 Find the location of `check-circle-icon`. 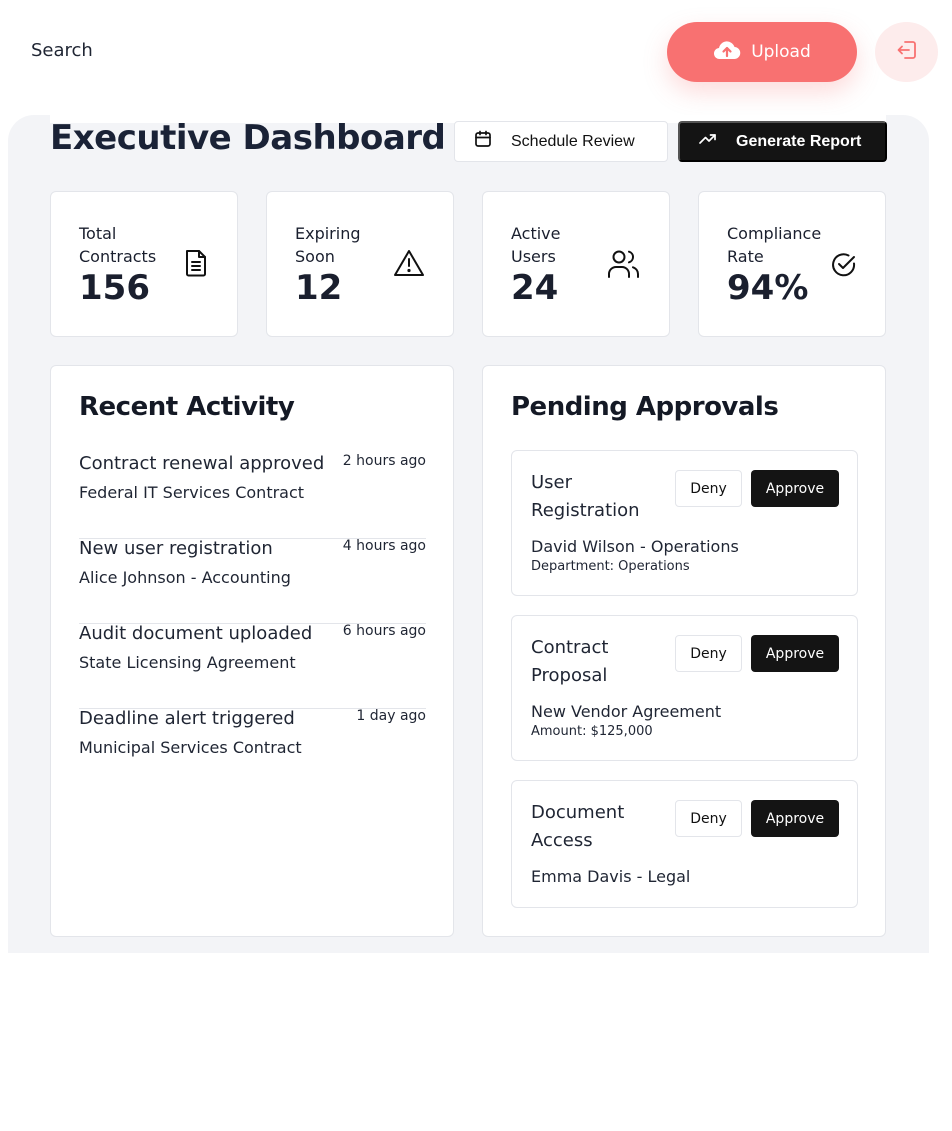

check-circle-icon is located at coordinates (844, 267).